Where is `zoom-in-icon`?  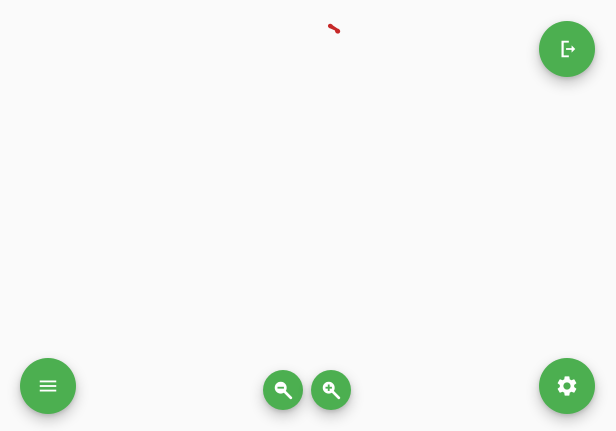 zoom-in-icon is located at coordinates (331, 390).